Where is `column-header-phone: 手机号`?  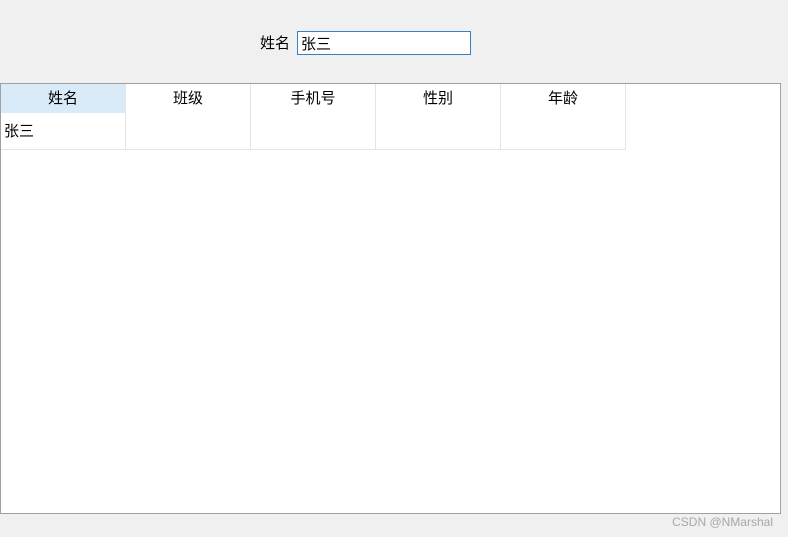 column-header-phone: 手机号 is located at coordinates (313, 98).